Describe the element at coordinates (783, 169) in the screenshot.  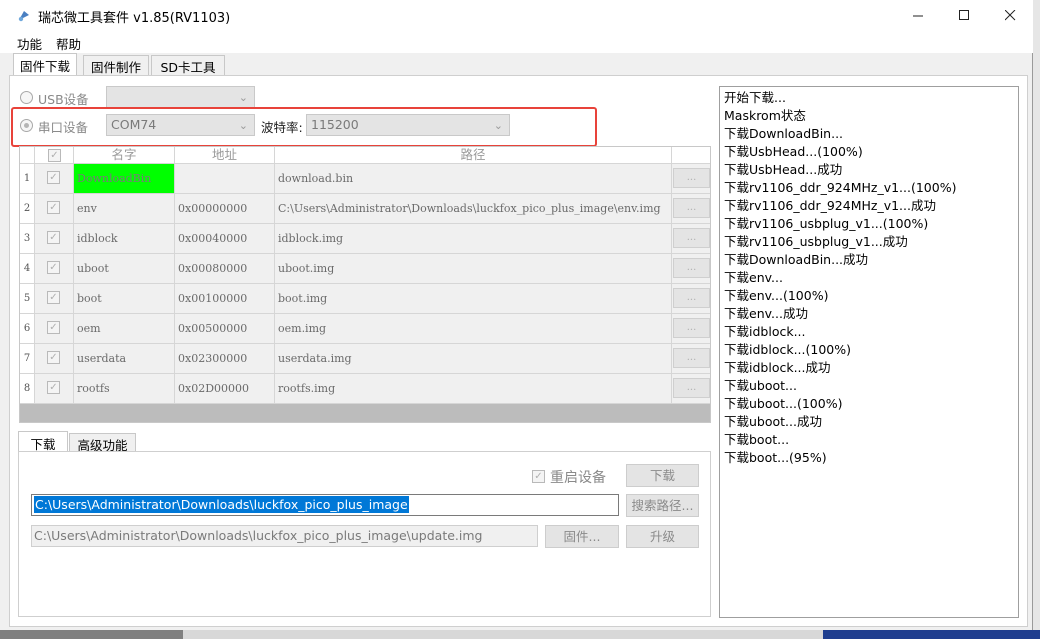
I see `log-line: 下载UsbHead...成功` at that location.